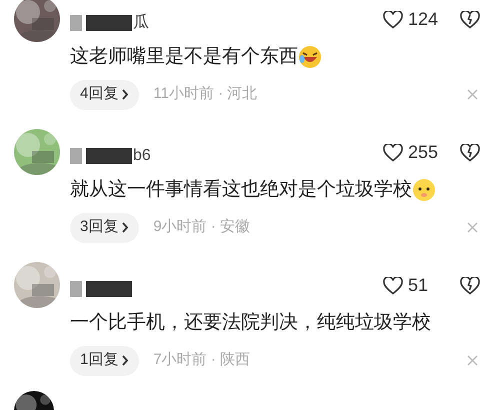 This screenshot has width=500, height=410. What do you see at coordinates (142, 156) in the screenshot?
I see `username-fragment: b6` at bounding box center [142, 156].